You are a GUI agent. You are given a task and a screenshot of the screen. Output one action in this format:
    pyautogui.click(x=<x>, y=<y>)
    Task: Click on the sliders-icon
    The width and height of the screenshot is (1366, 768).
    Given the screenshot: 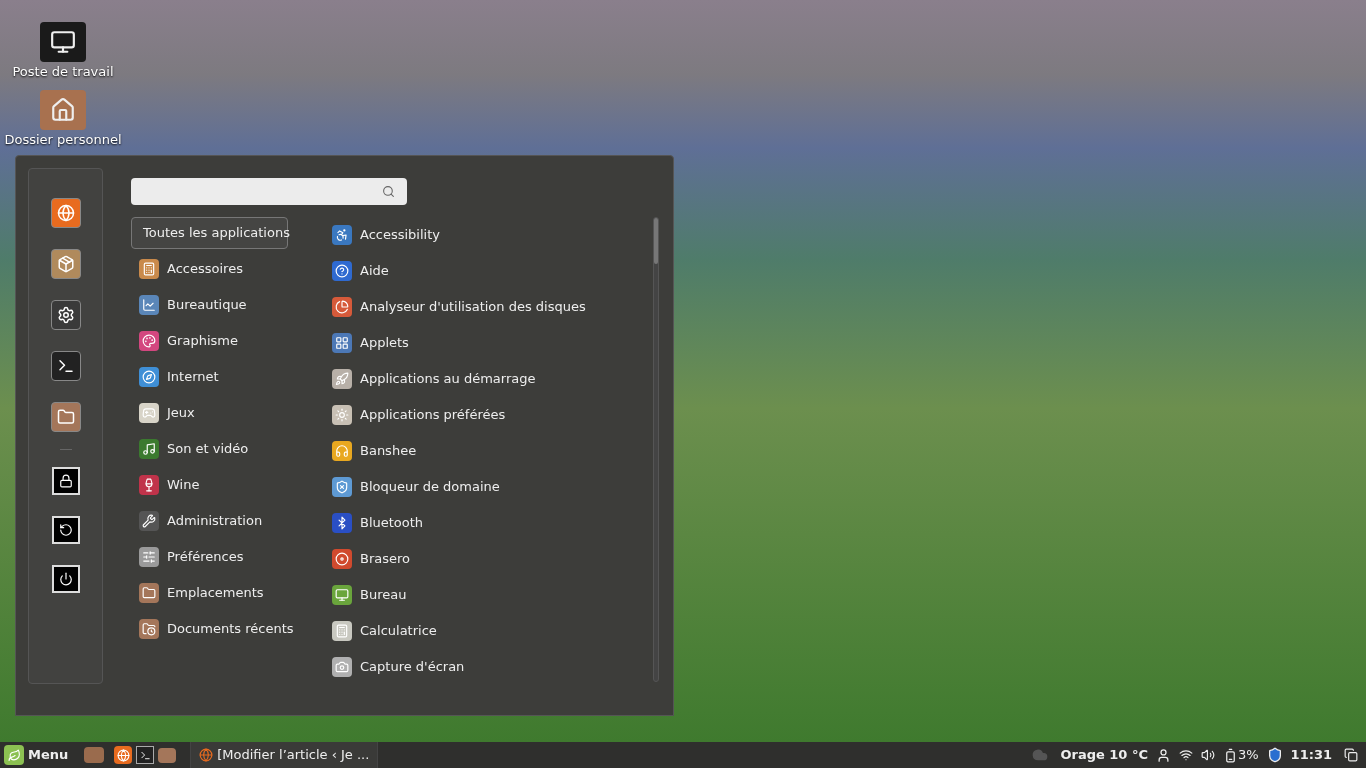 What is the action you would take?
    pyautogui.click(x=149, y=557)
    